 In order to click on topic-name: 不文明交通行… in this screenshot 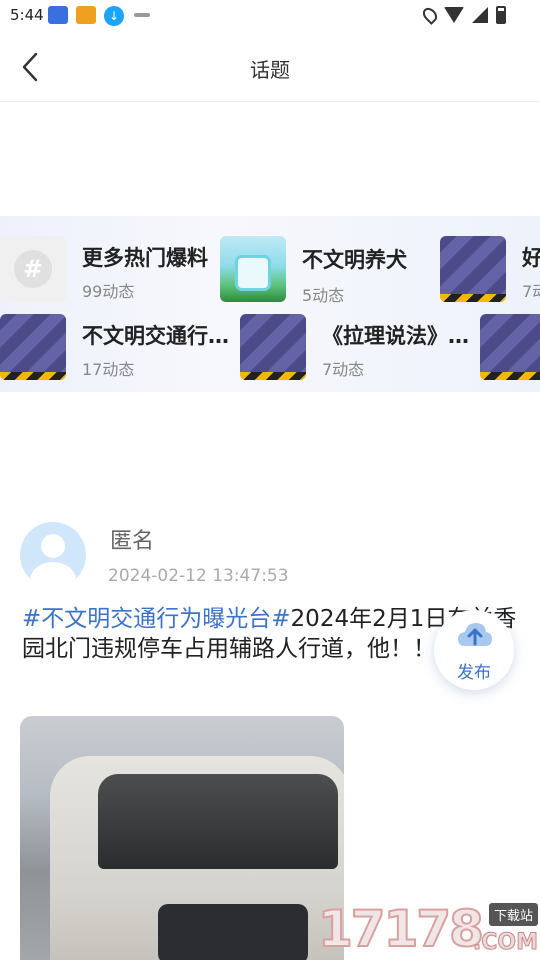, I will do `click(155, 336)`.